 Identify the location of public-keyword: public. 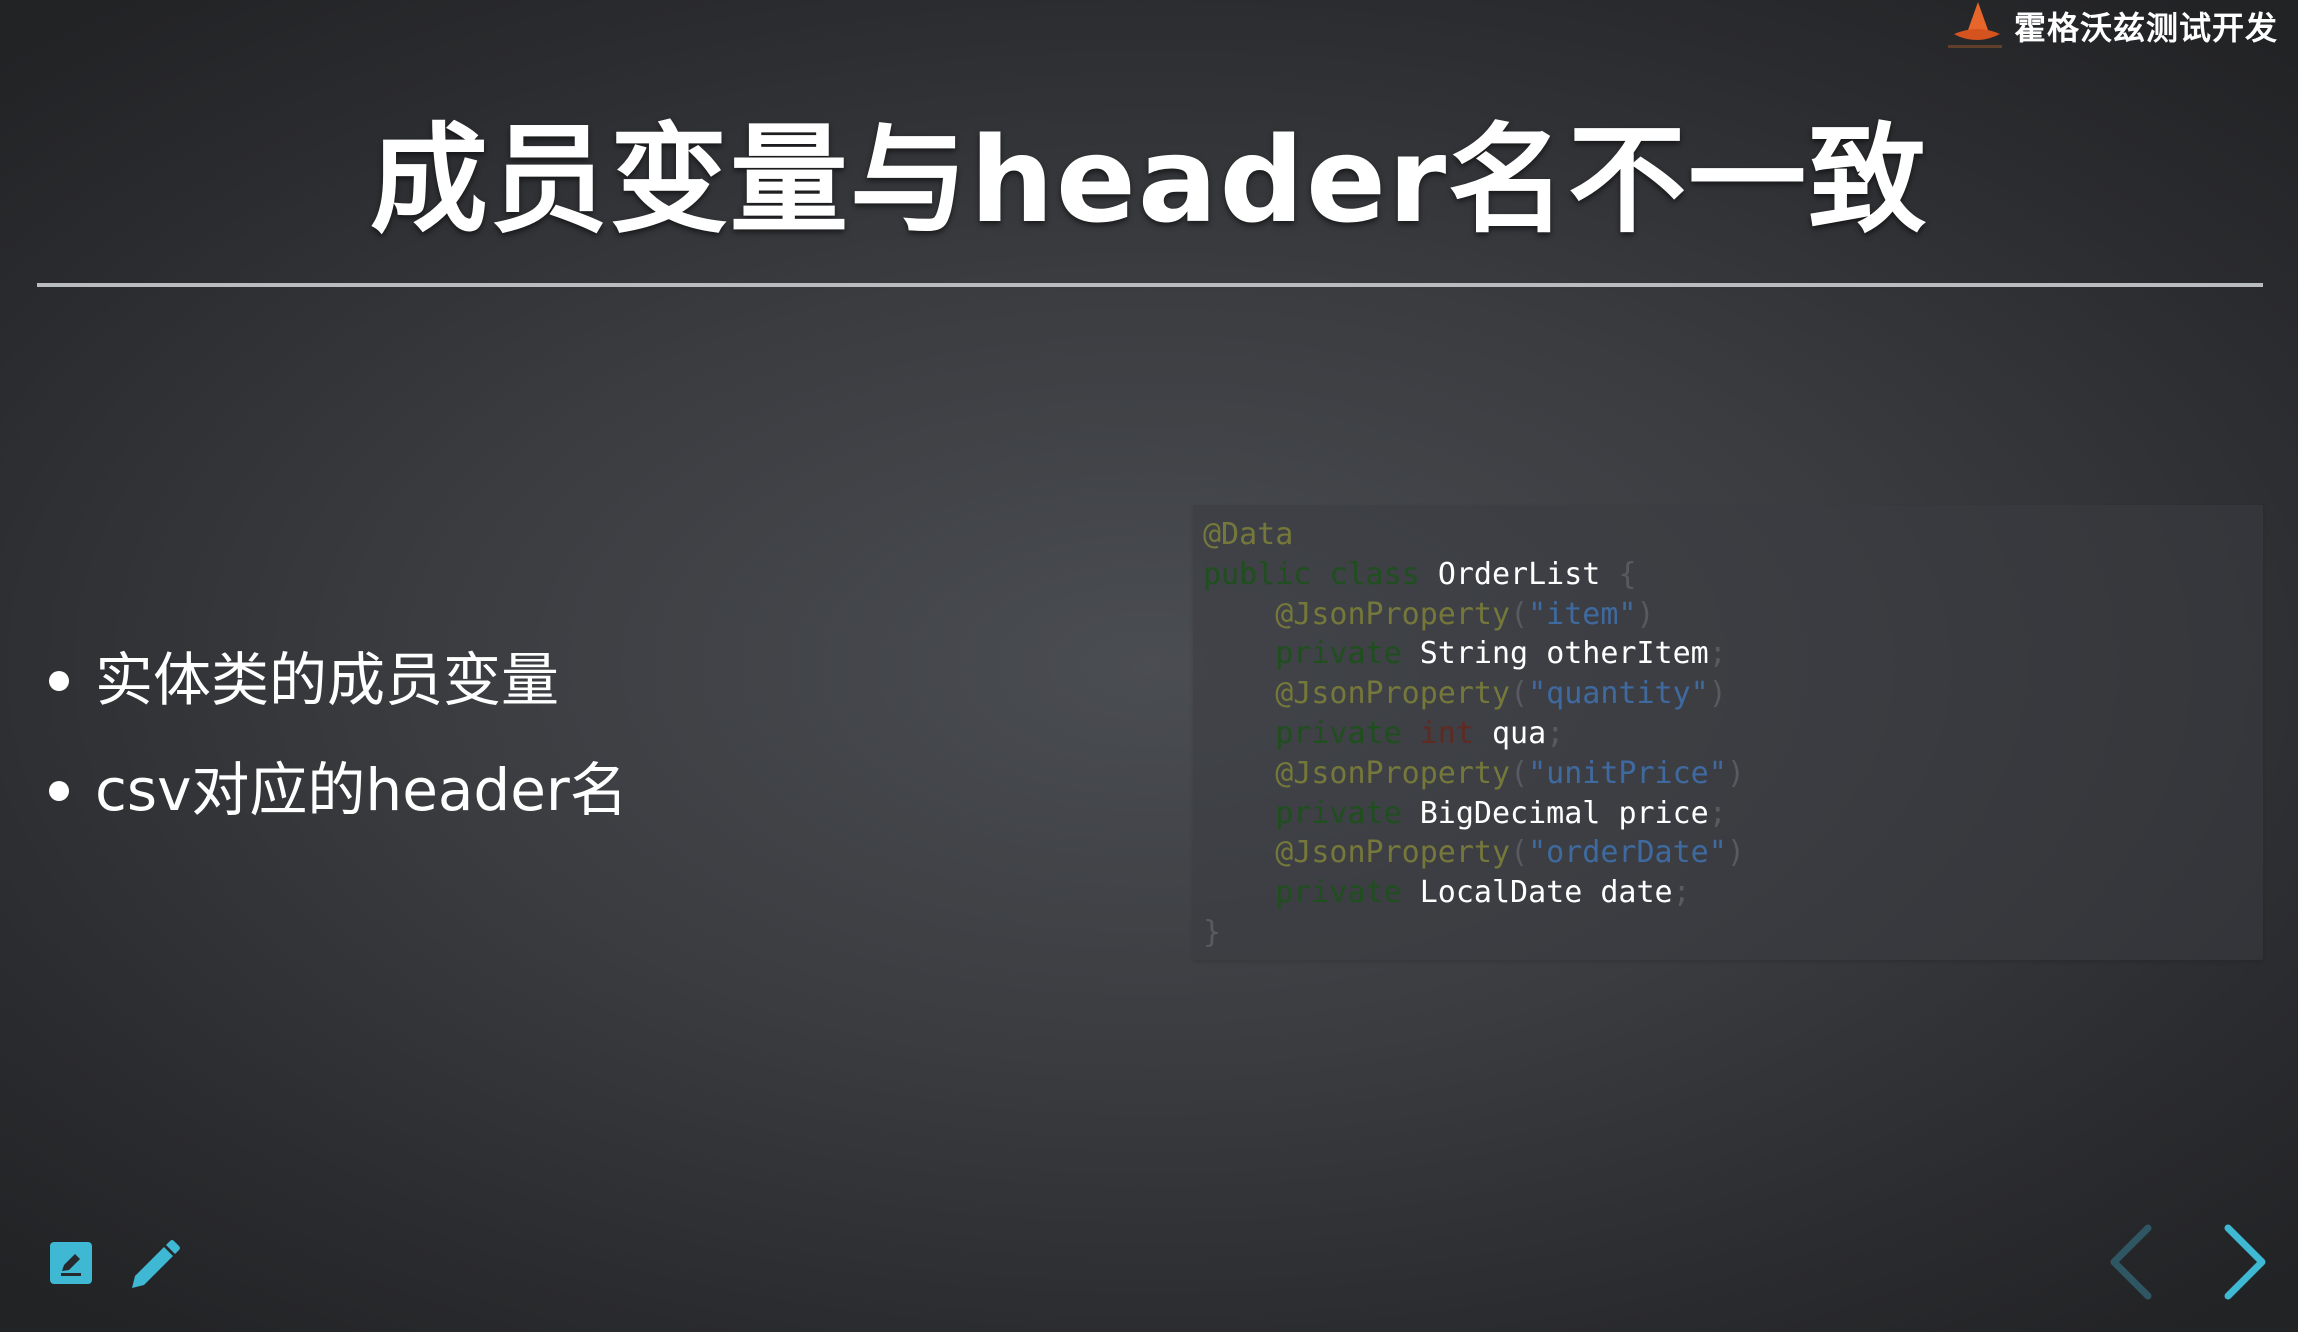
(1257, 574).